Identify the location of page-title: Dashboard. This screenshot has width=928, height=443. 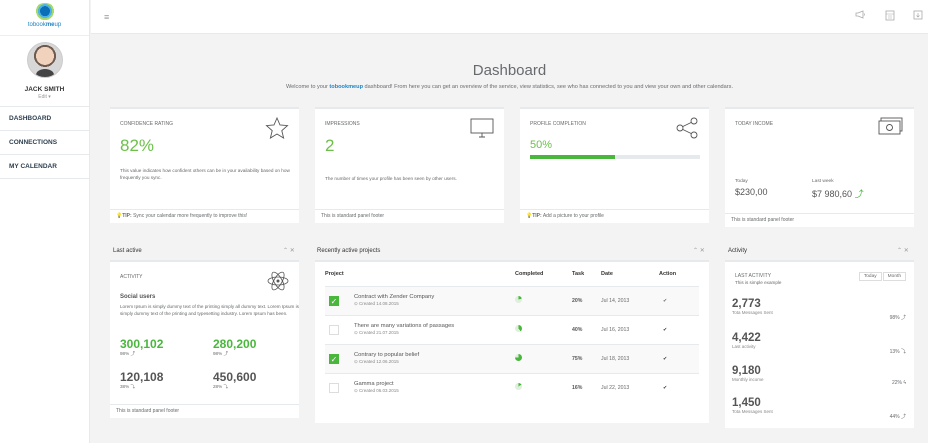
(509, 70).